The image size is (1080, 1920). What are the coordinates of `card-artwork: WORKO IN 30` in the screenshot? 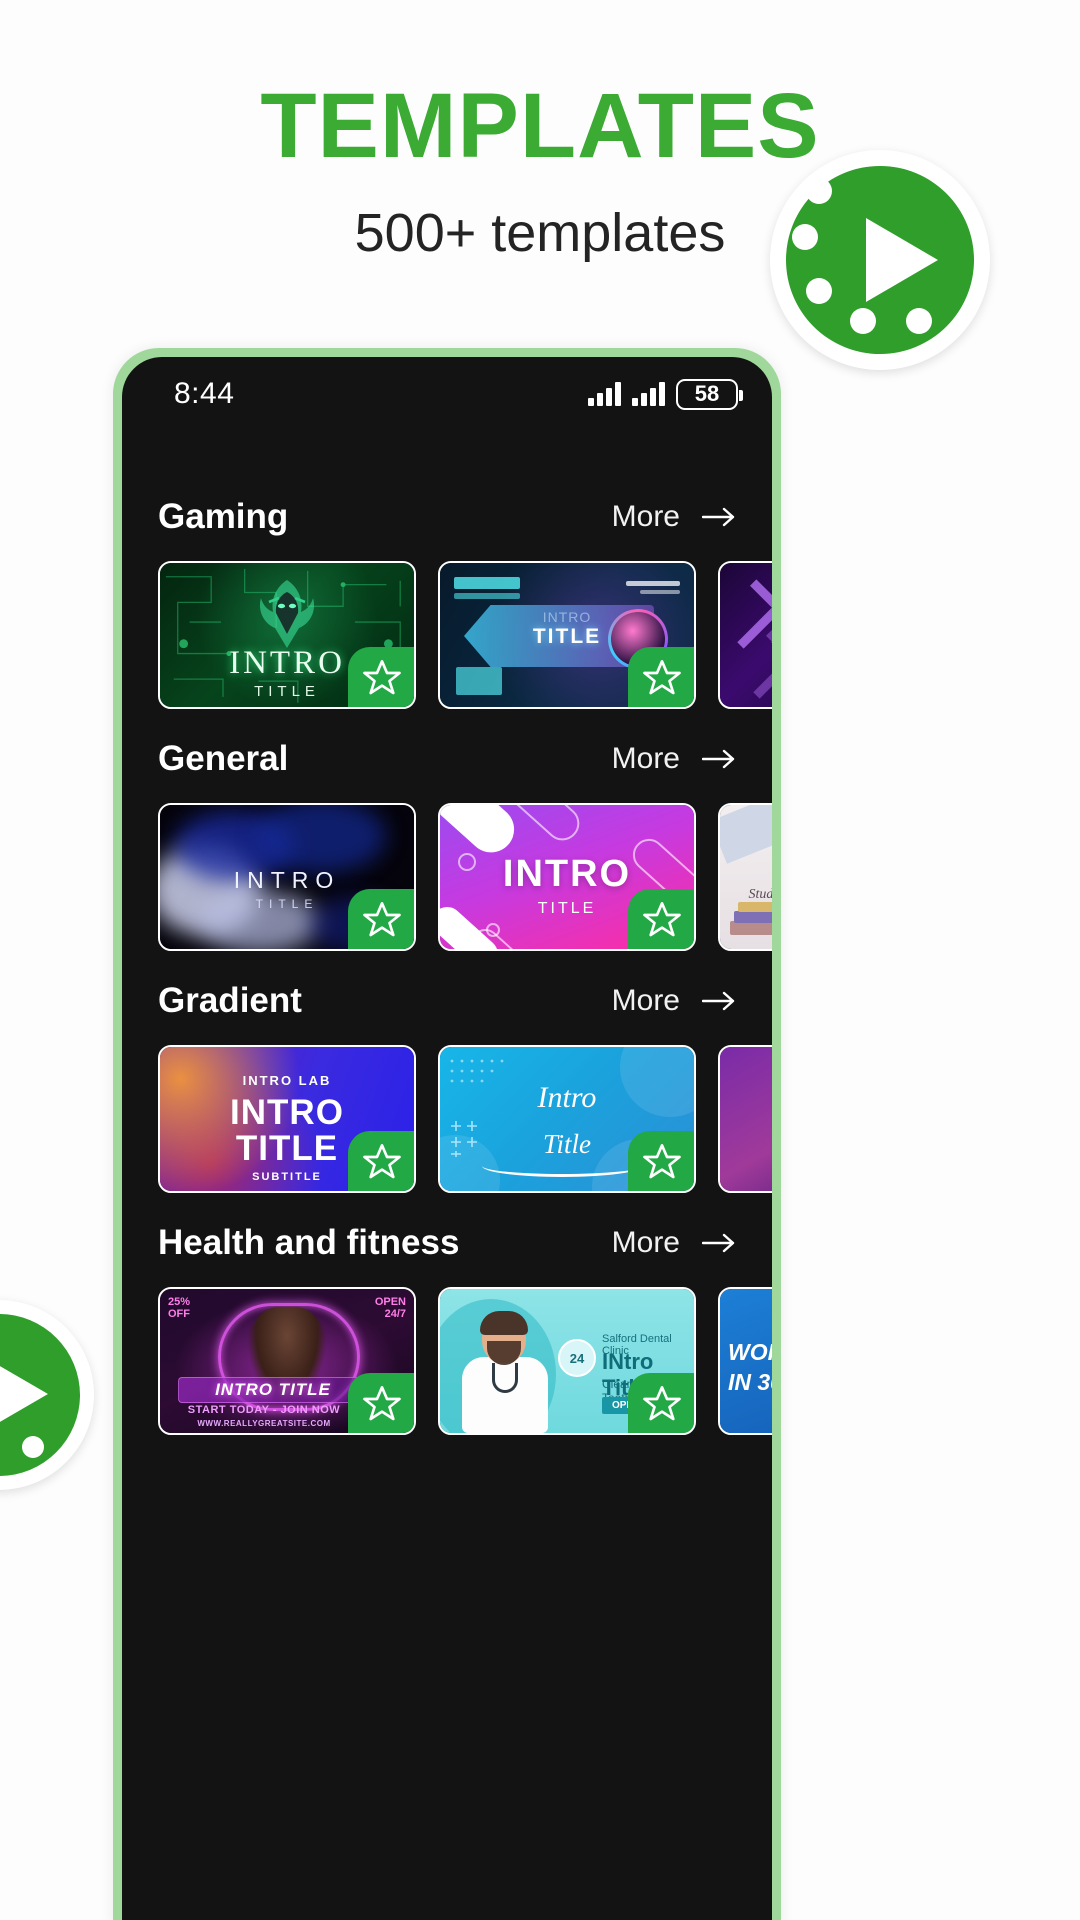 It's located at (746, 1361).